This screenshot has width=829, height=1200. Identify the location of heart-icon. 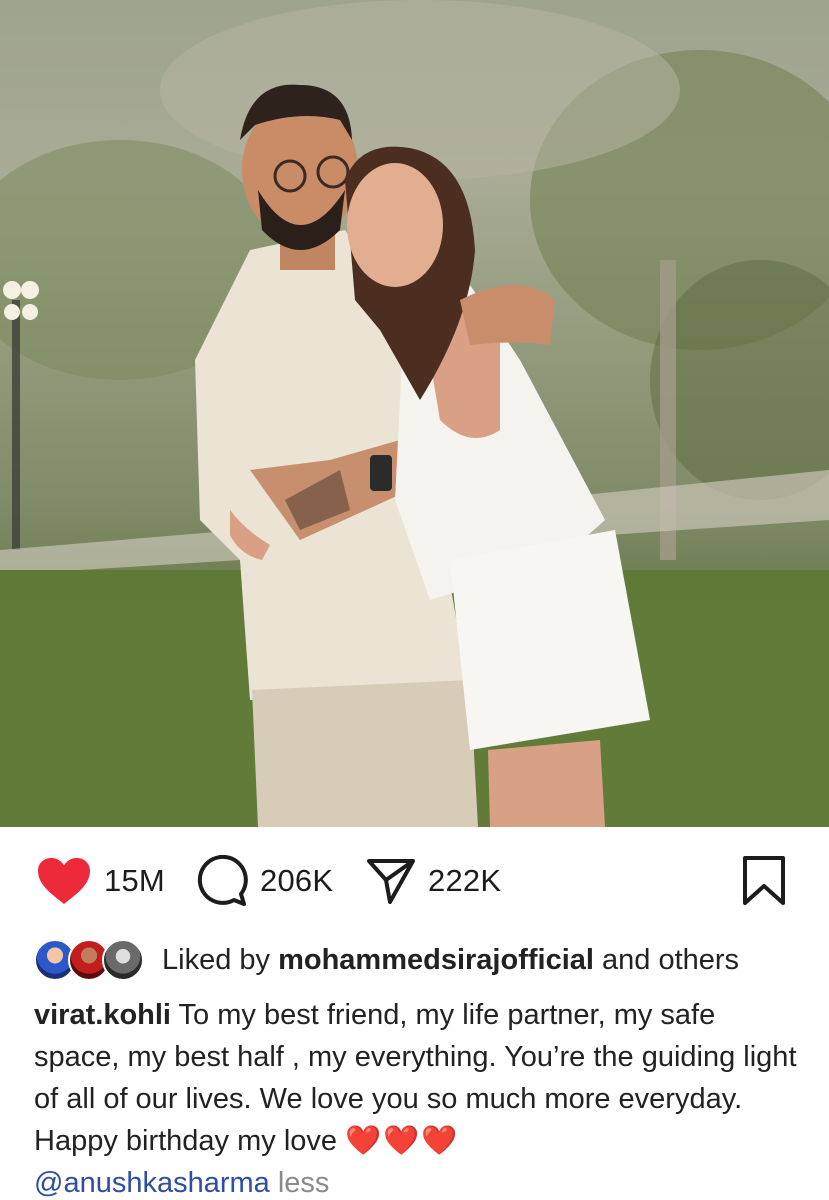
(64, 881).